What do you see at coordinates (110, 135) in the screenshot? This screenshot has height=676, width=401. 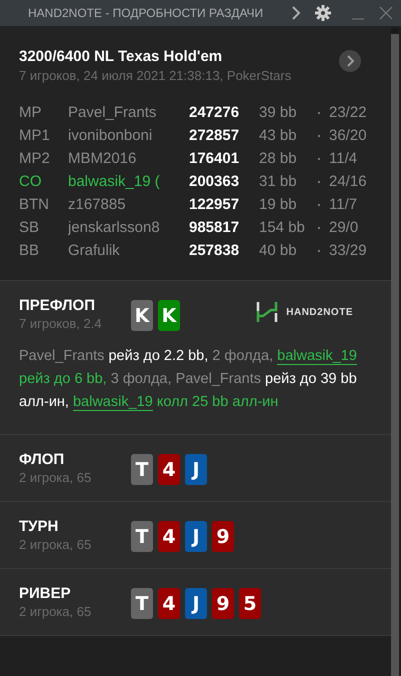 I see `player-name: ivonibonboni` at bounding box center [110, 135].